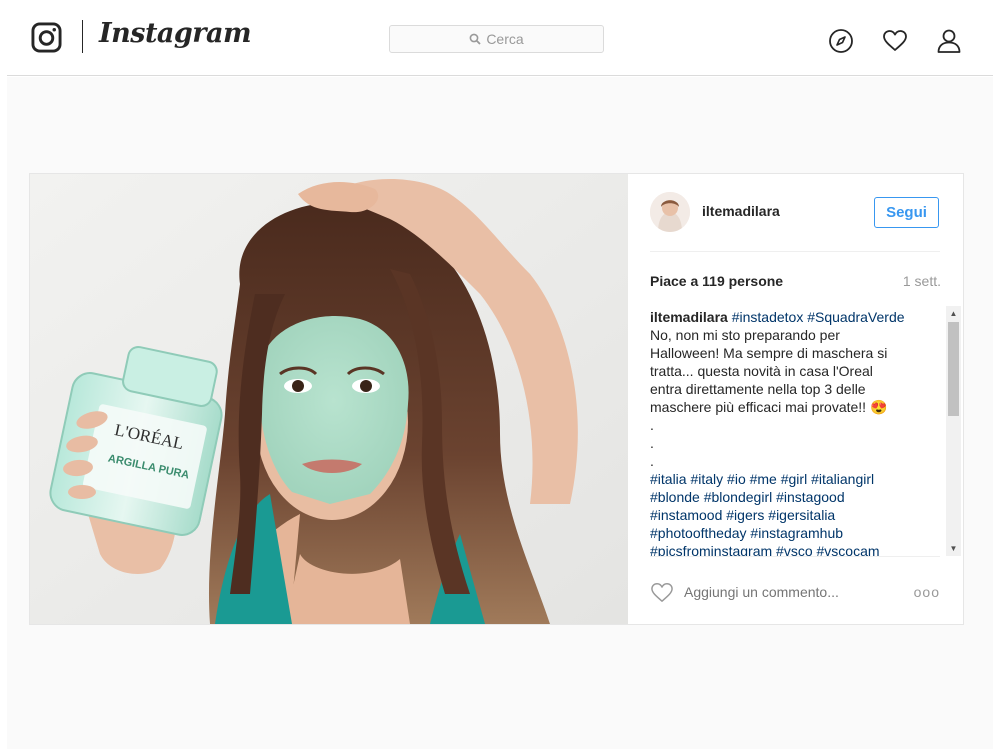 The width and height of the screenshot is (1000, 749). What do you see at coordinates (927, 592) in the screenshot?
I see `more-options-icon: ooo` at bounding box center [927, 592].